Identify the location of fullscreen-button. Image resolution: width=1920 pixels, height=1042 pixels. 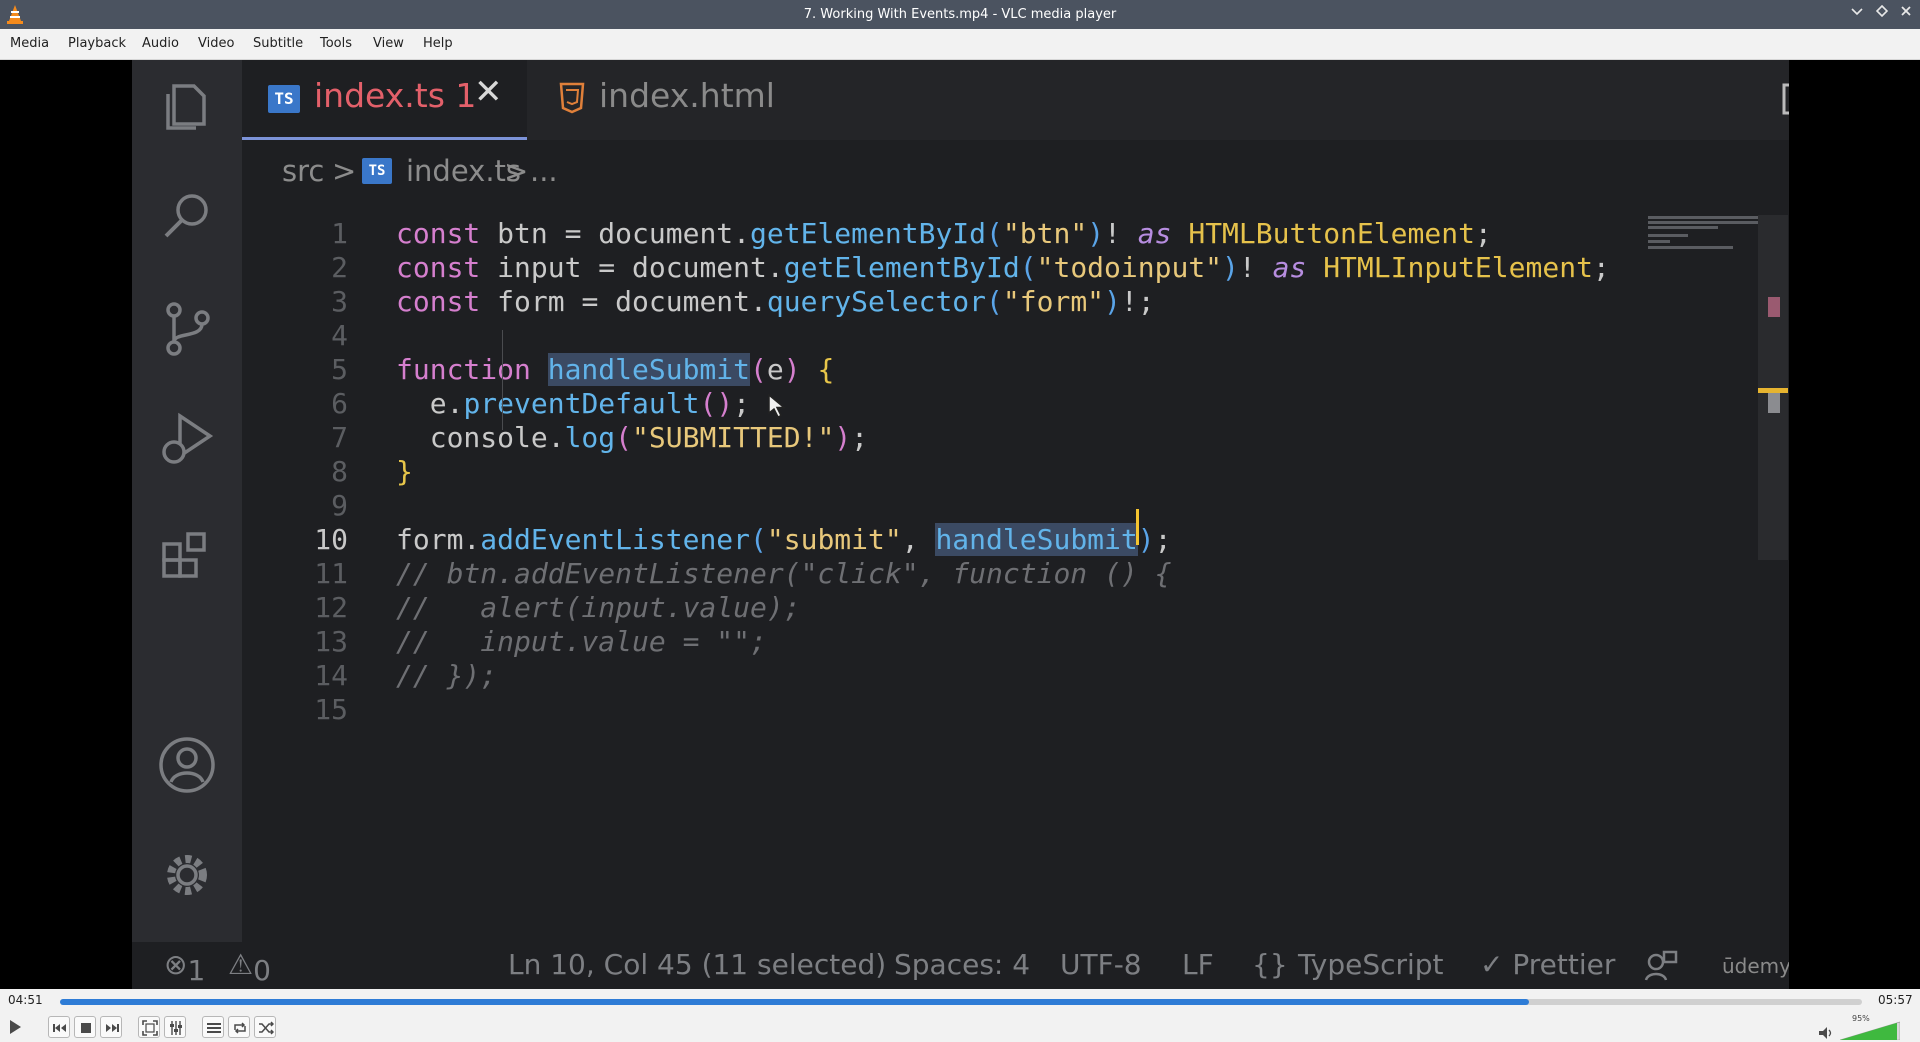
(149, 1027).